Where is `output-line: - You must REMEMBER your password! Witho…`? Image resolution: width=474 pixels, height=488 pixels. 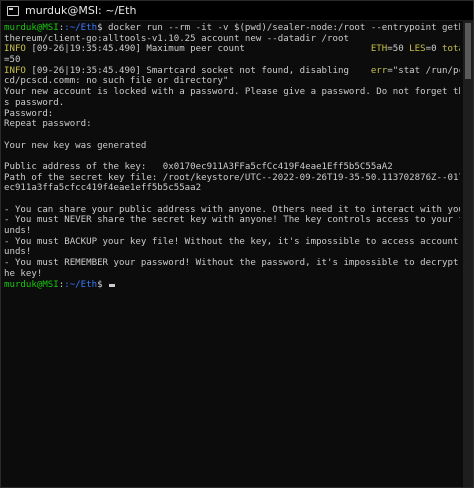
output-line: - You must REMEMBER your password! Witho… is located at coordinates (232, 263).